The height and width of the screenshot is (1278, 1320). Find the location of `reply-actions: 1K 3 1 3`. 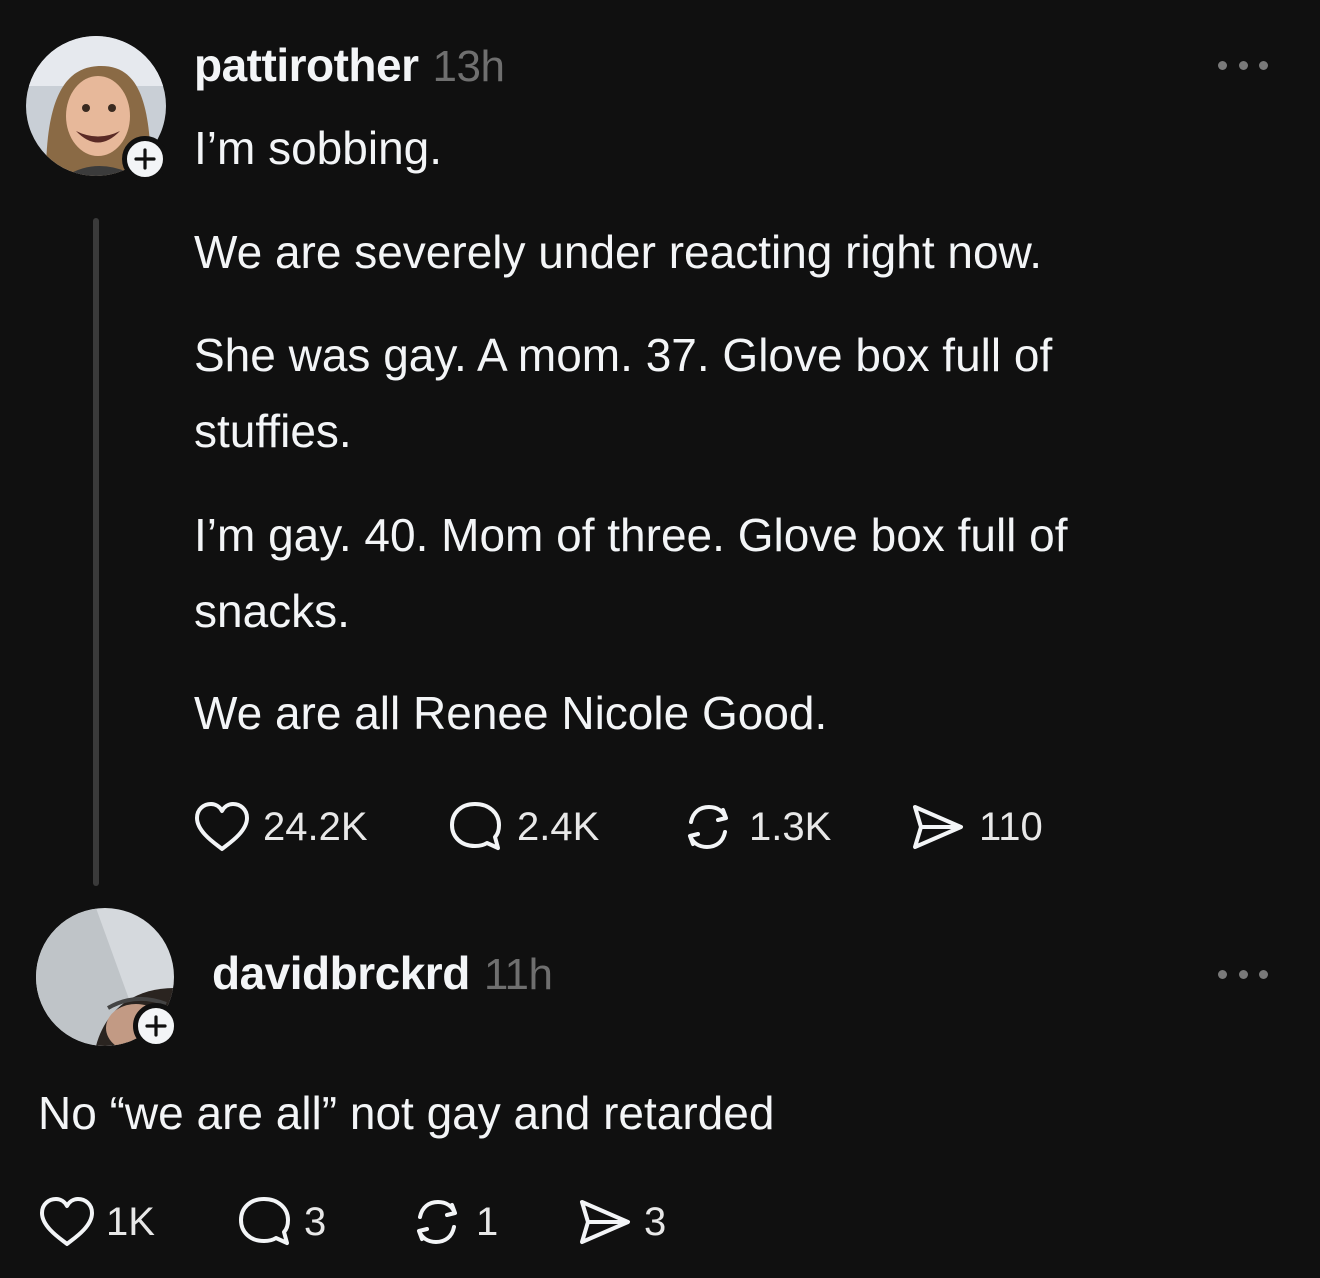

reply-actions: 1K 3 1 3 is located at coordinates (352, 1222).